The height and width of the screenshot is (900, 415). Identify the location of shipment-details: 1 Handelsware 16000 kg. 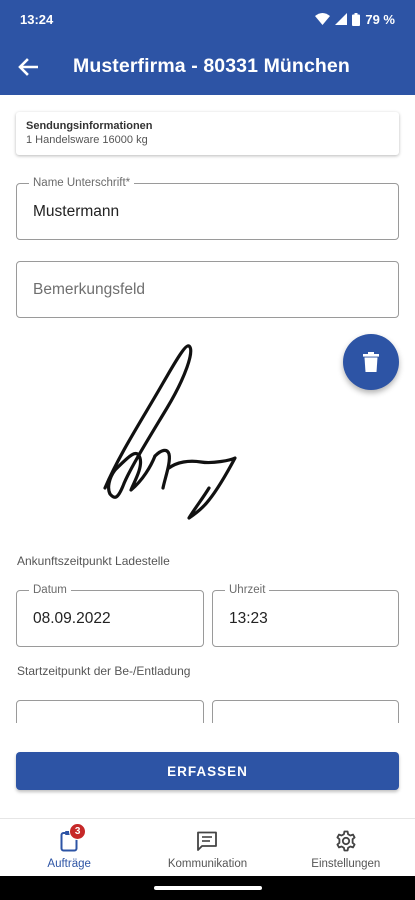
(87, 140).